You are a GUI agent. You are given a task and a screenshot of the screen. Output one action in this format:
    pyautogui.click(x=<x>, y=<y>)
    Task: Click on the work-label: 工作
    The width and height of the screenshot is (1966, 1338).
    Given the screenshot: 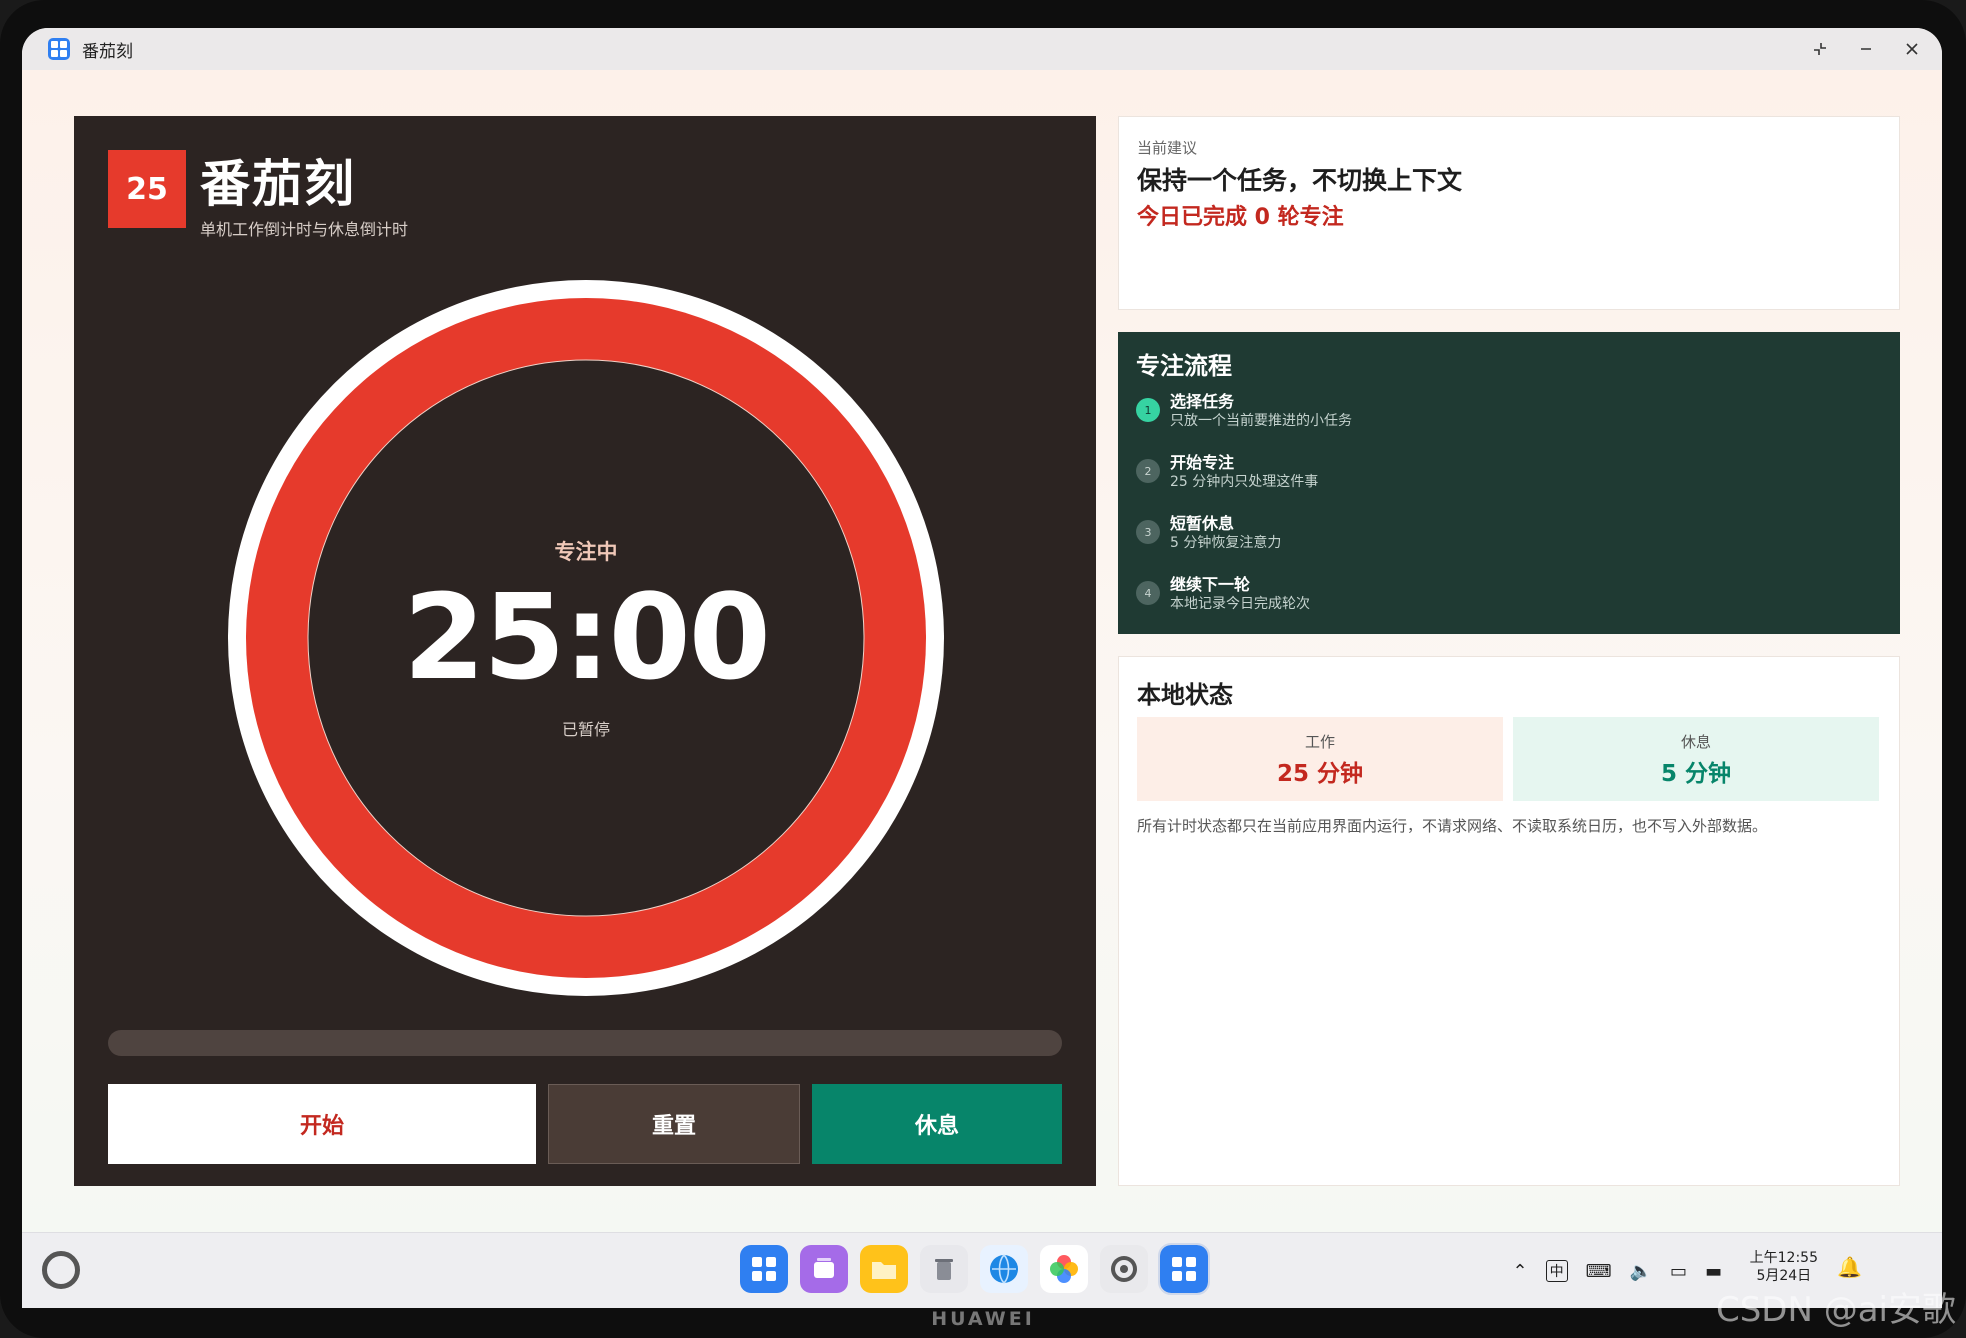 What is the action you would take?
    pyautogui.click(x=1319, y=742)
    